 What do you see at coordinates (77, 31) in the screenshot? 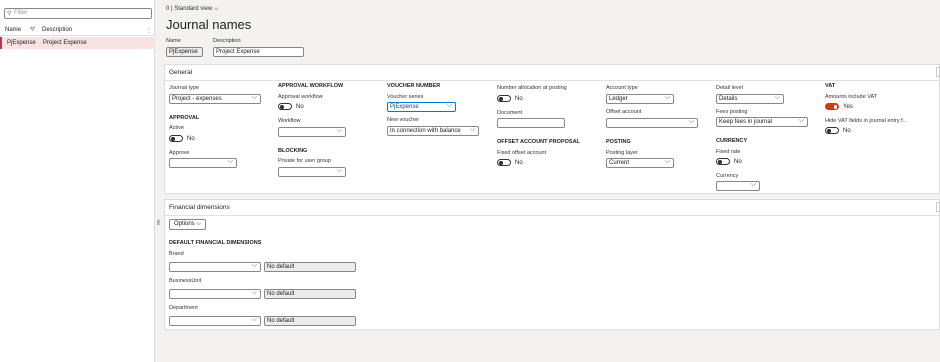
I see `list-header: Name ⛛ Description ⋮` at bounding box center [77, 31].